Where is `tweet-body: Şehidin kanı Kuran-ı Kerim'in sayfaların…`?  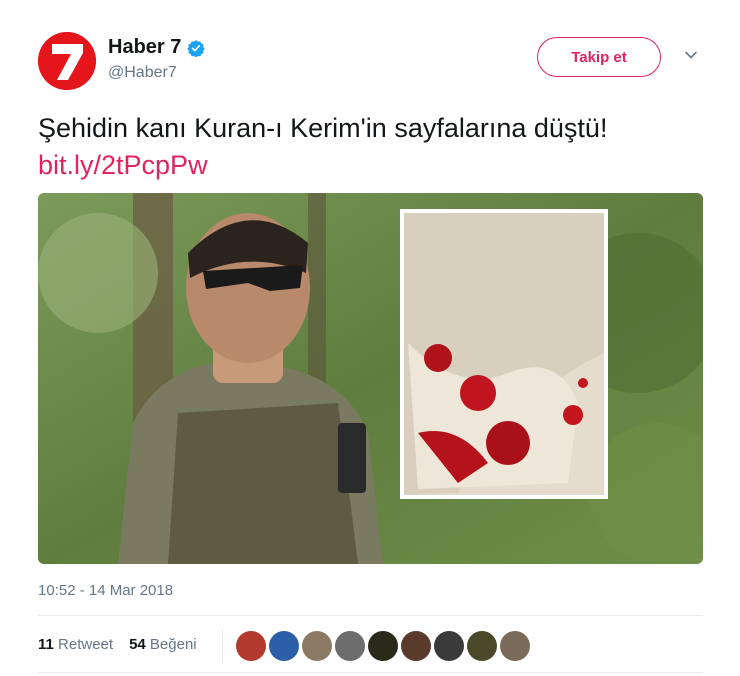
tweet-body: Şehidin kanı Kuran-ı Kerim'in sayfaların… is located at coordinates (323, 128).